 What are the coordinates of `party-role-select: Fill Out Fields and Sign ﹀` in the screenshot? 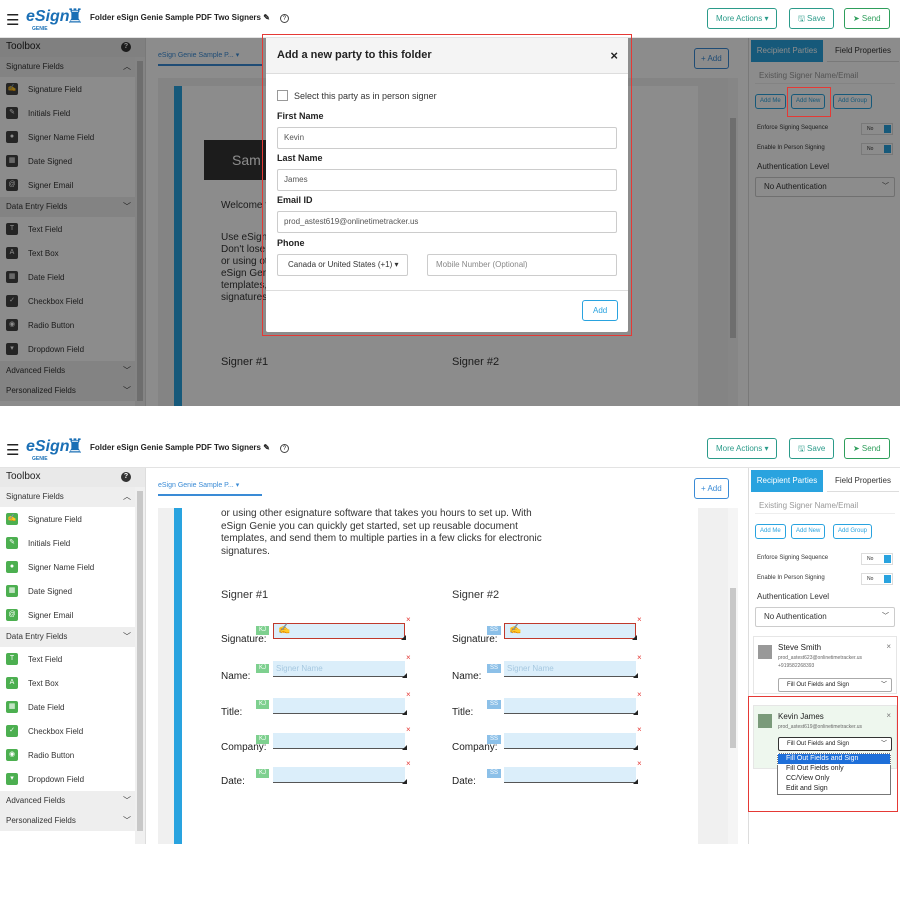 It's located at (835, 685).